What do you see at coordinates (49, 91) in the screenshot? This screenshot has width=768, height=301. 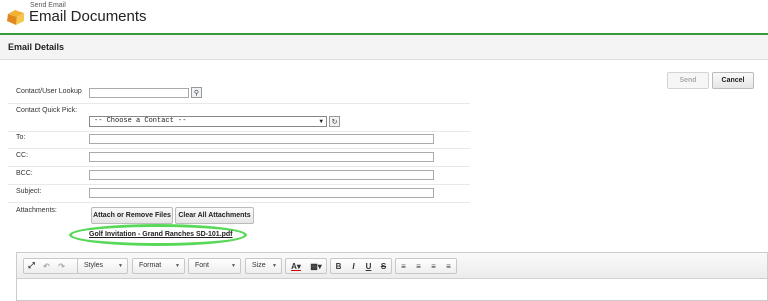 I see `lookup-label: Contact/User Lookup` at bounding box center [49, 91].